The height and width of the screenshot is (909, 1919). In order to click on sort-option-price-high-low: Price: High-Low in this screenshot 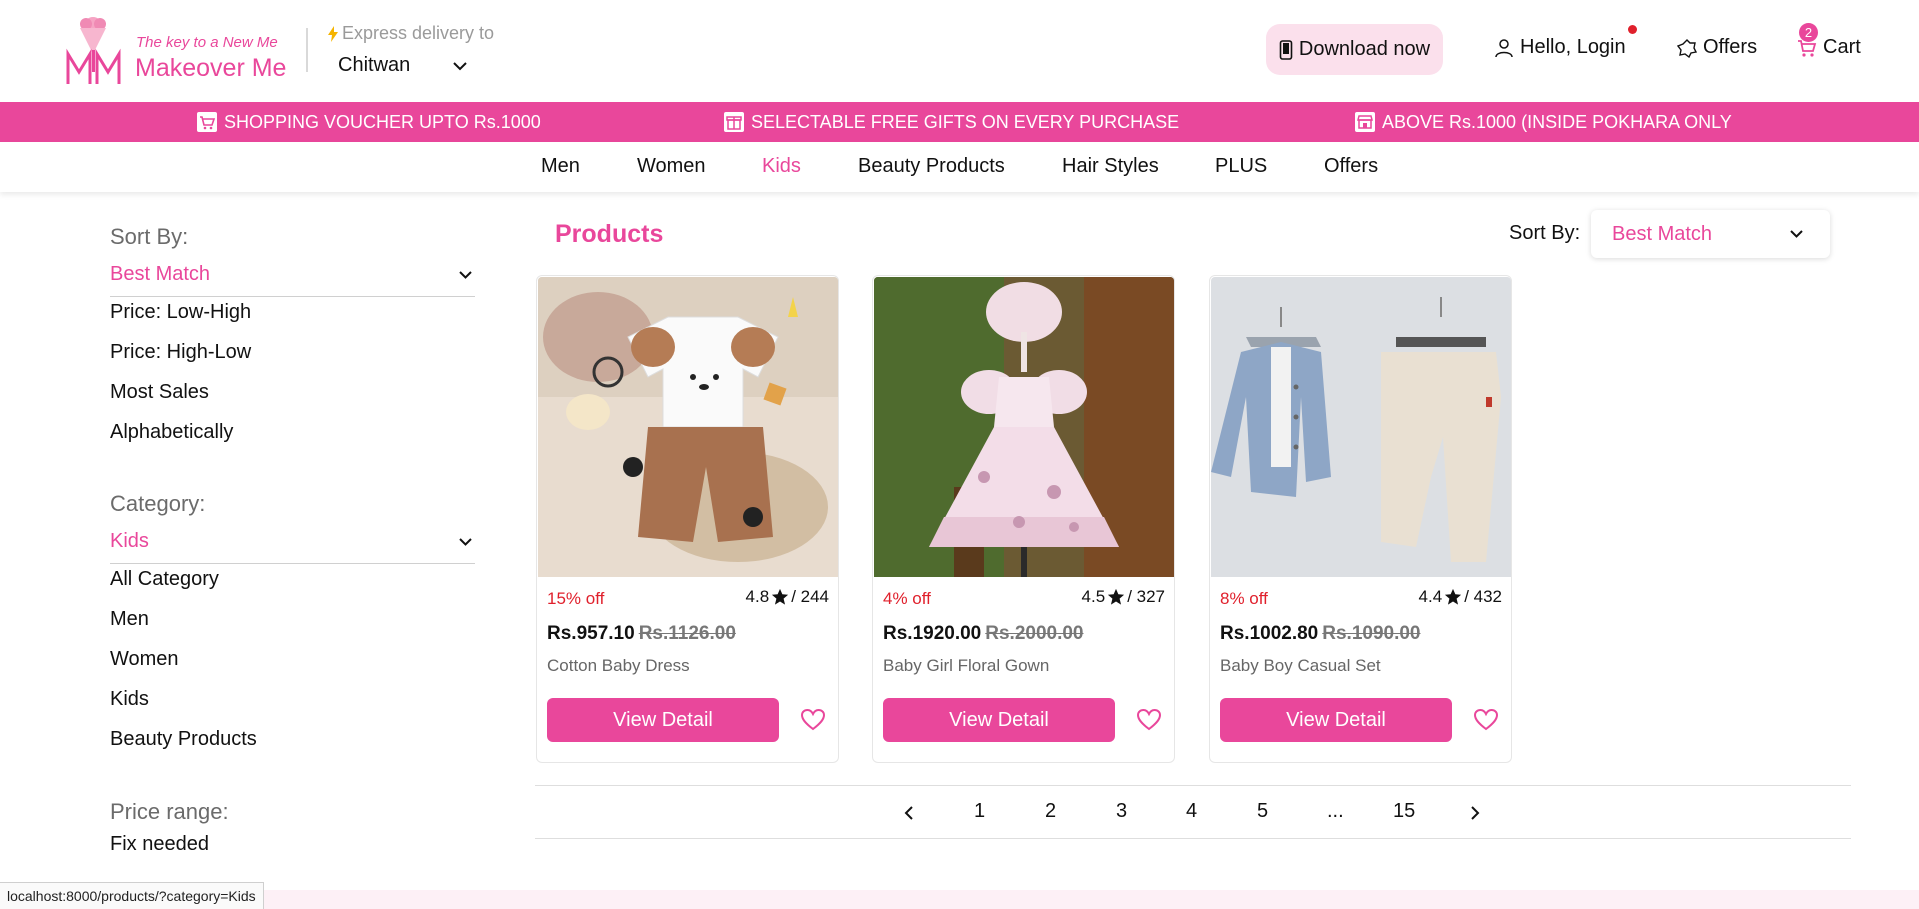, I will do `click(180, 352)`.